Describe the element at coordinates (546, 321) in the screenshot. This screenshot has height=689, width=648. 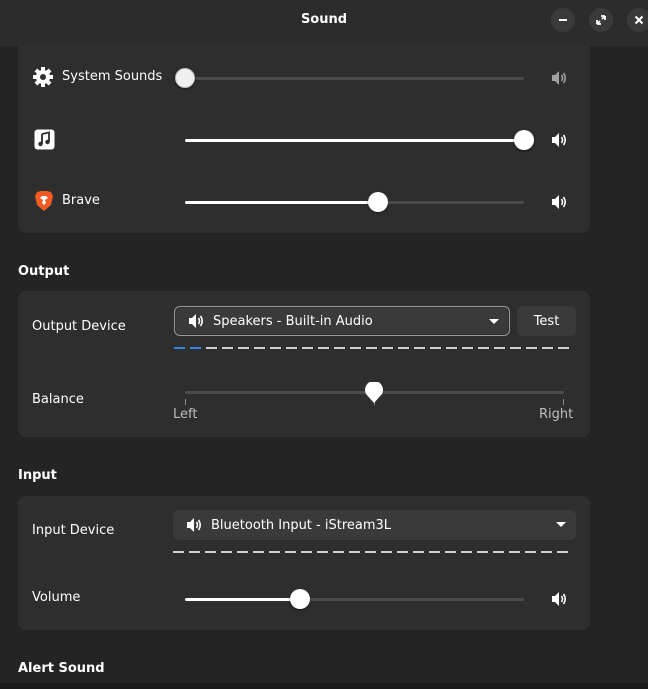
I see `test-button: Test` at that location.